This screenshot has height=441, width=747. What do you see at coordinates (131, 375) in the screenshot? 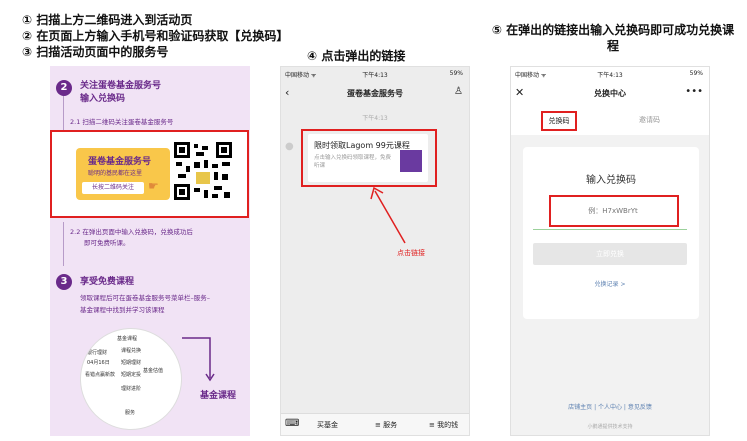
I see `menu-item: 短期定投` at bounding box center [131, 375].